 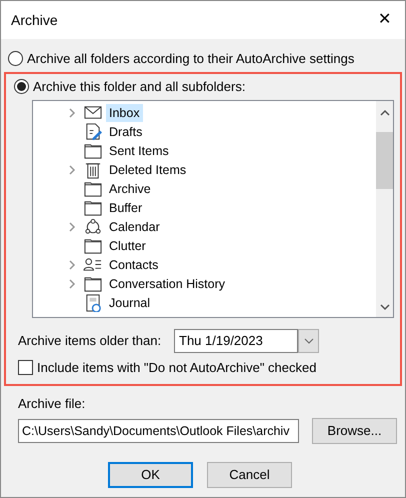 What do you see at coordinates (127, 245) in the screenshot?
I see `folder-item: Clutter` at bounding box center [127, 245].